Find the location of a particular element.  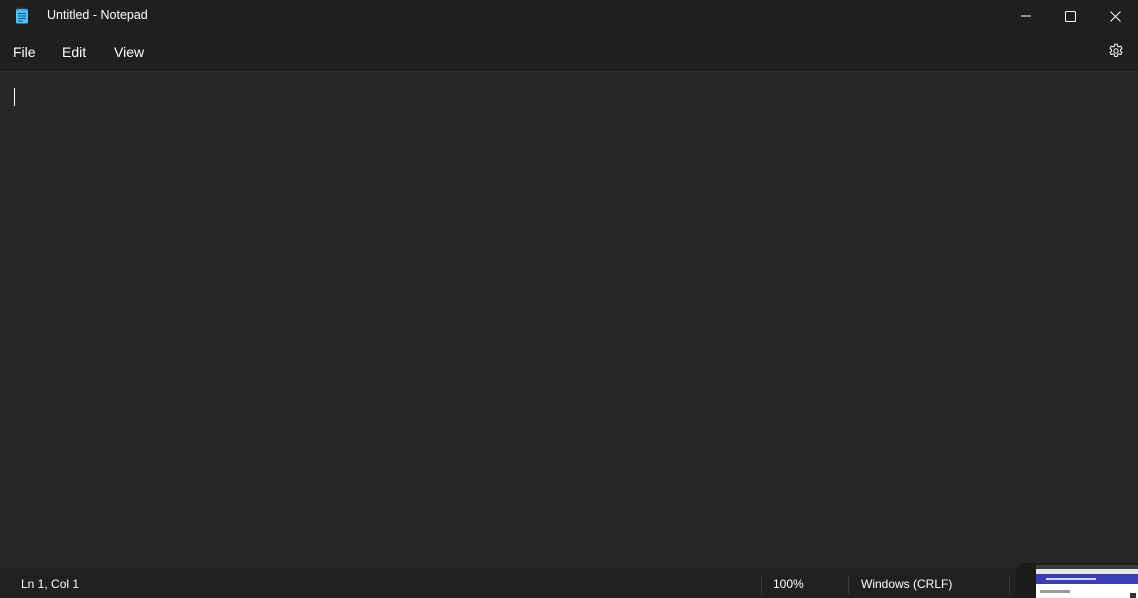

maximize-button is located at coordinates (1070, 16).